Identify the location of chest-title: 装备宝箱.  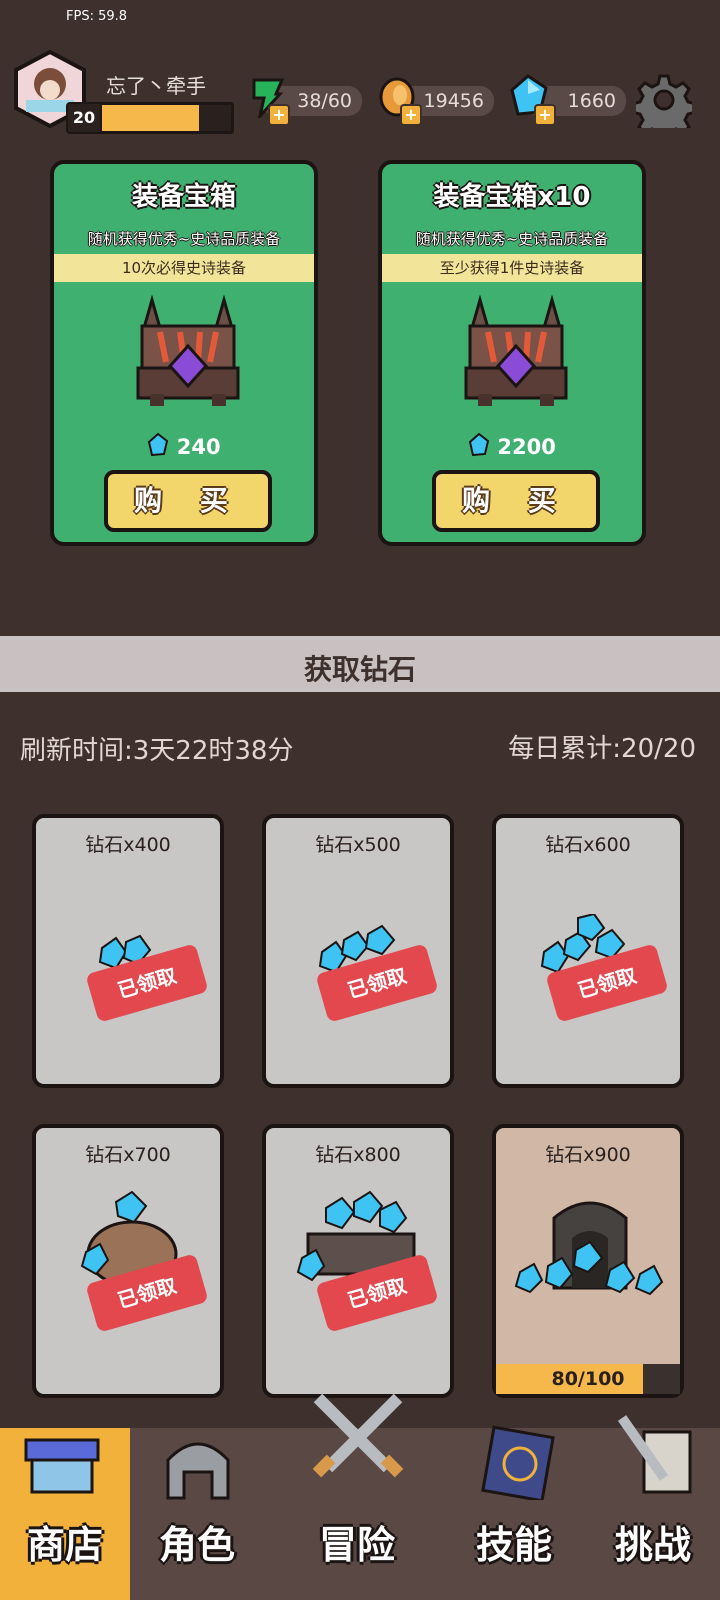
(183, 197).